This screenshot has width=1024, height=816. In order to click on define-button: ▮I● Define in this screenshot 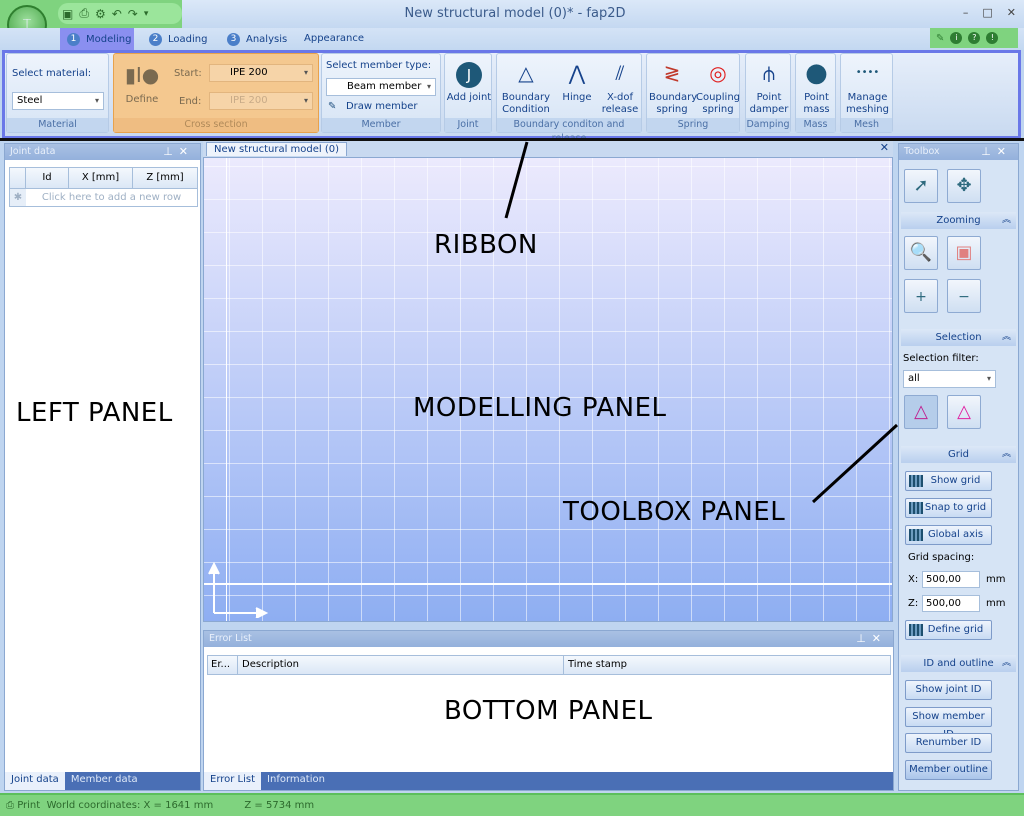, I will do `click(142, 84)`.